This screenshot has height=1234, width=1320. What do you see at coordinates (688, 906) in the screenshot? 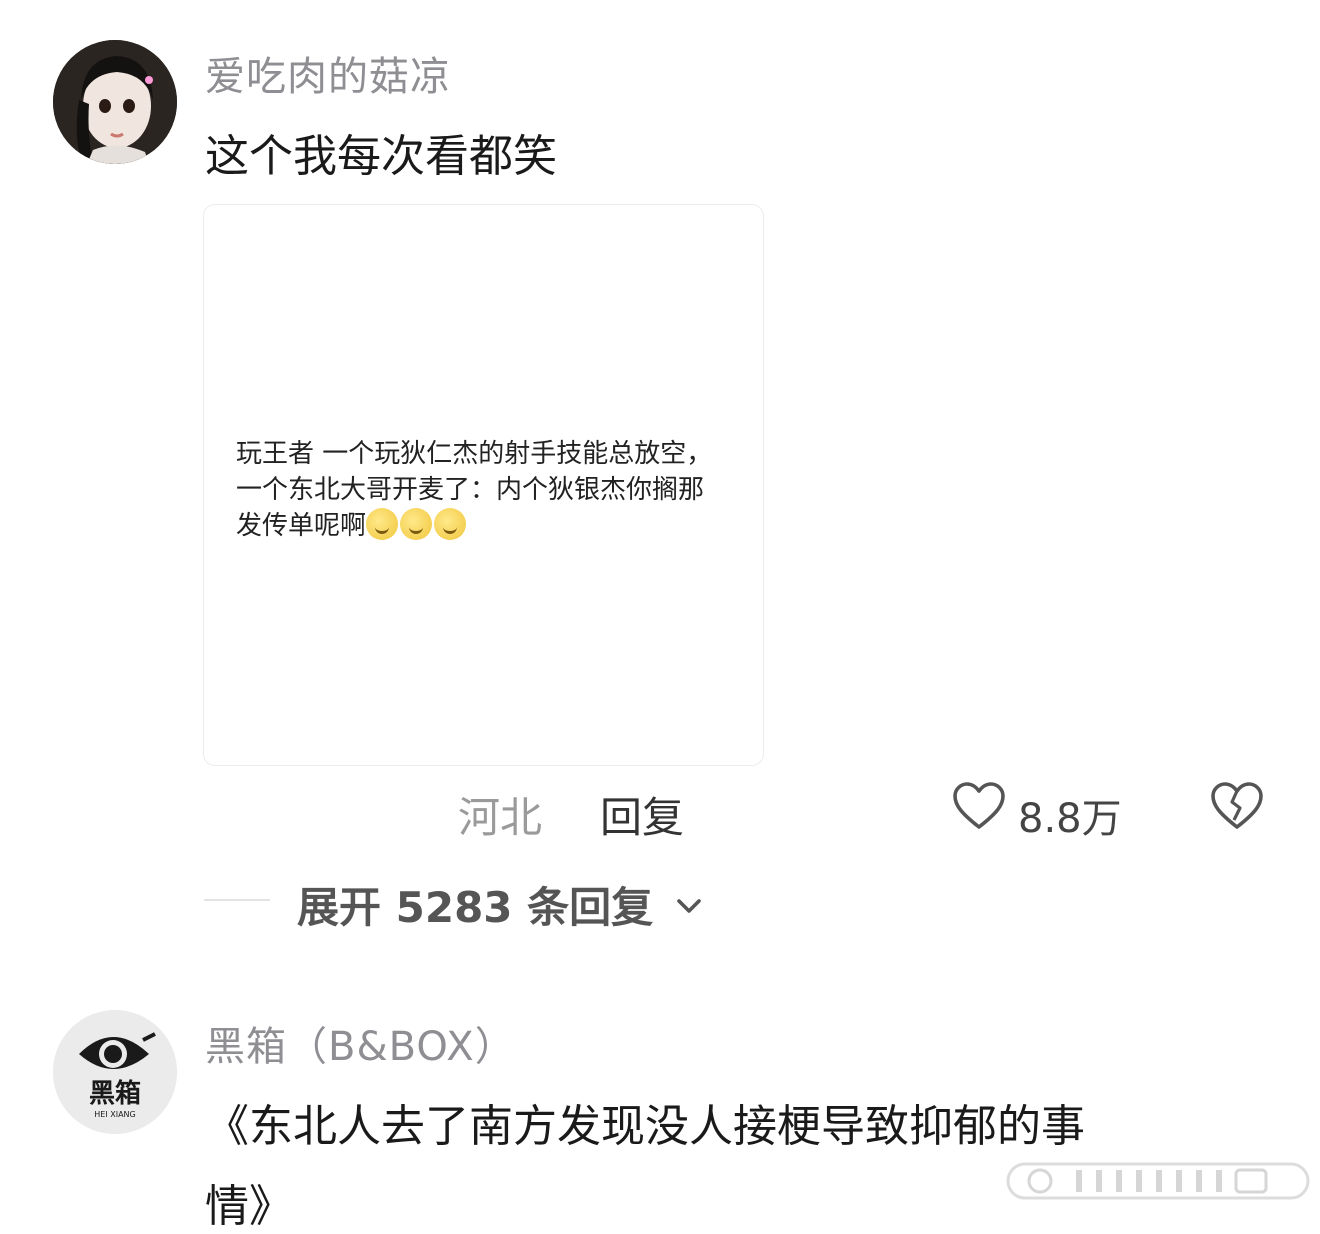
I see `chevron-down-icon` at bounding box center [688, 906].